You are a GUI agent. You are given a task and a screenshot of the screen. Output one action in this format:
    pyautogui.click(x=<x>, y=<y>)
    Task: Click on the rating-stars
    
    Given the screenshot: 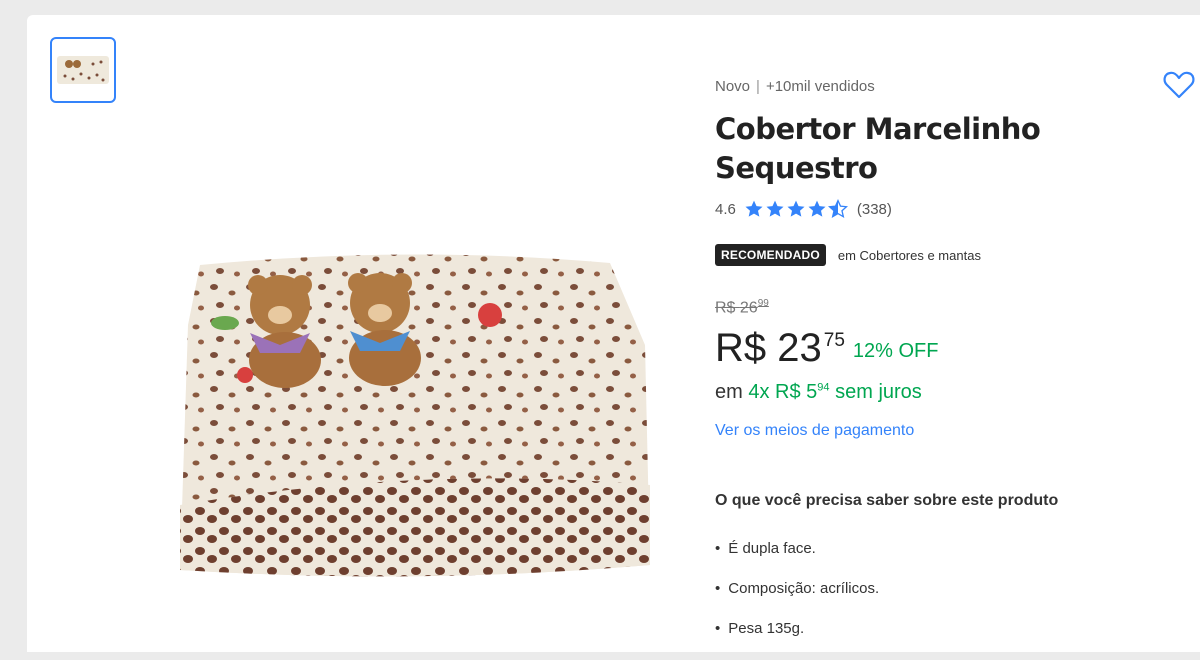 What is the action you would take?
    pyautogui.click(x=796, y=209)
    